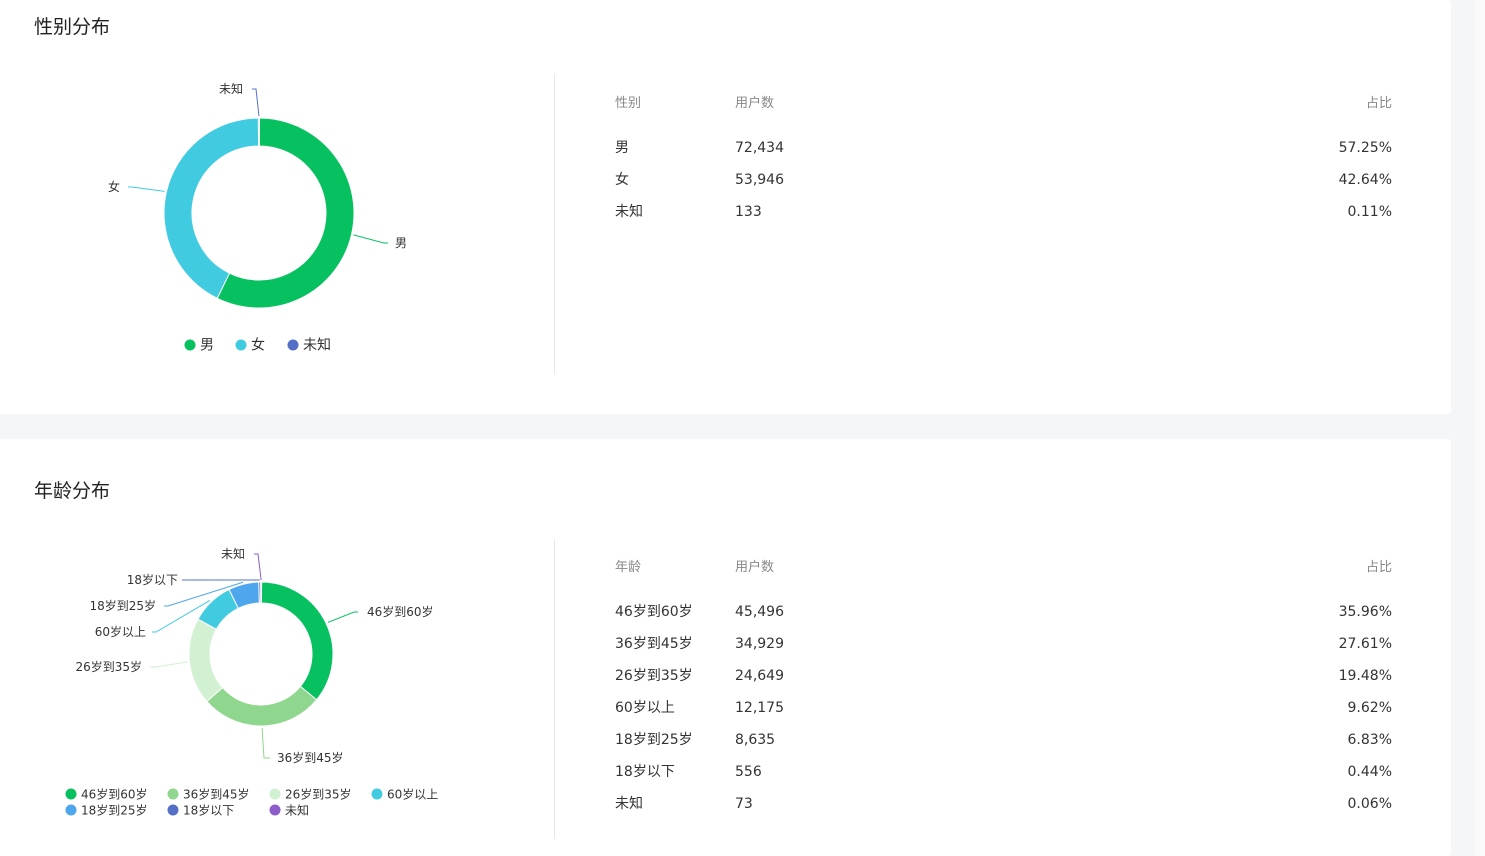  Describe the element at coordinates (120, 631) in the screenshot. I see `slice-label: 60岁以上` at that location.